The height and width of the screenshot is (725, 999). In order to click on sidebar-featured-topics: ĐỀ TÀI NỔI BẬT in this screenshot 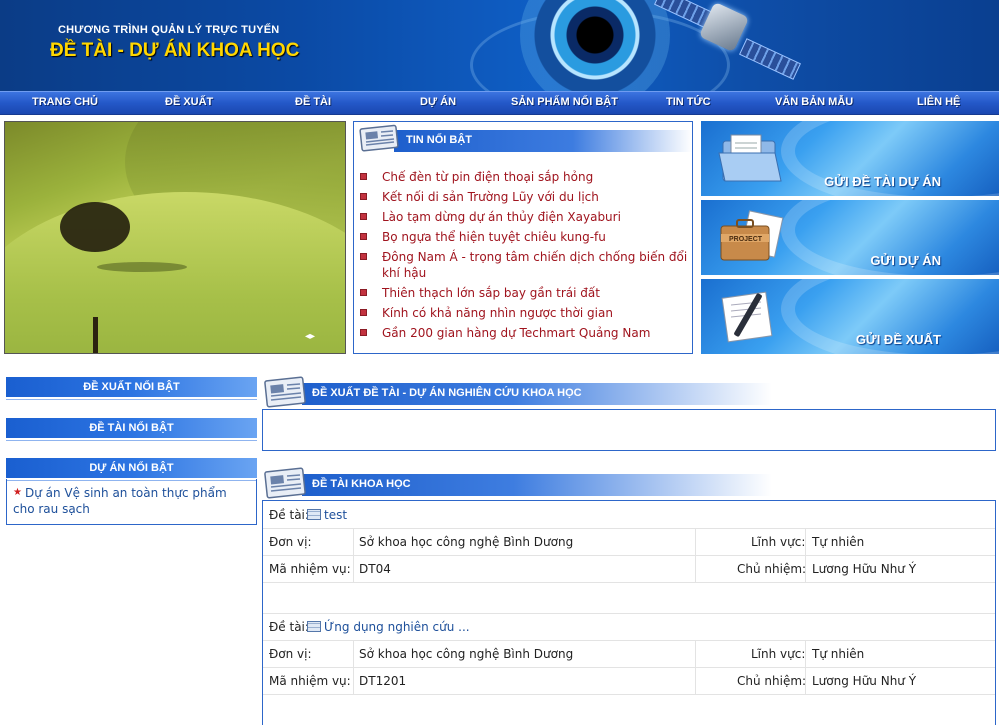, I will do `click(131, 429)`.